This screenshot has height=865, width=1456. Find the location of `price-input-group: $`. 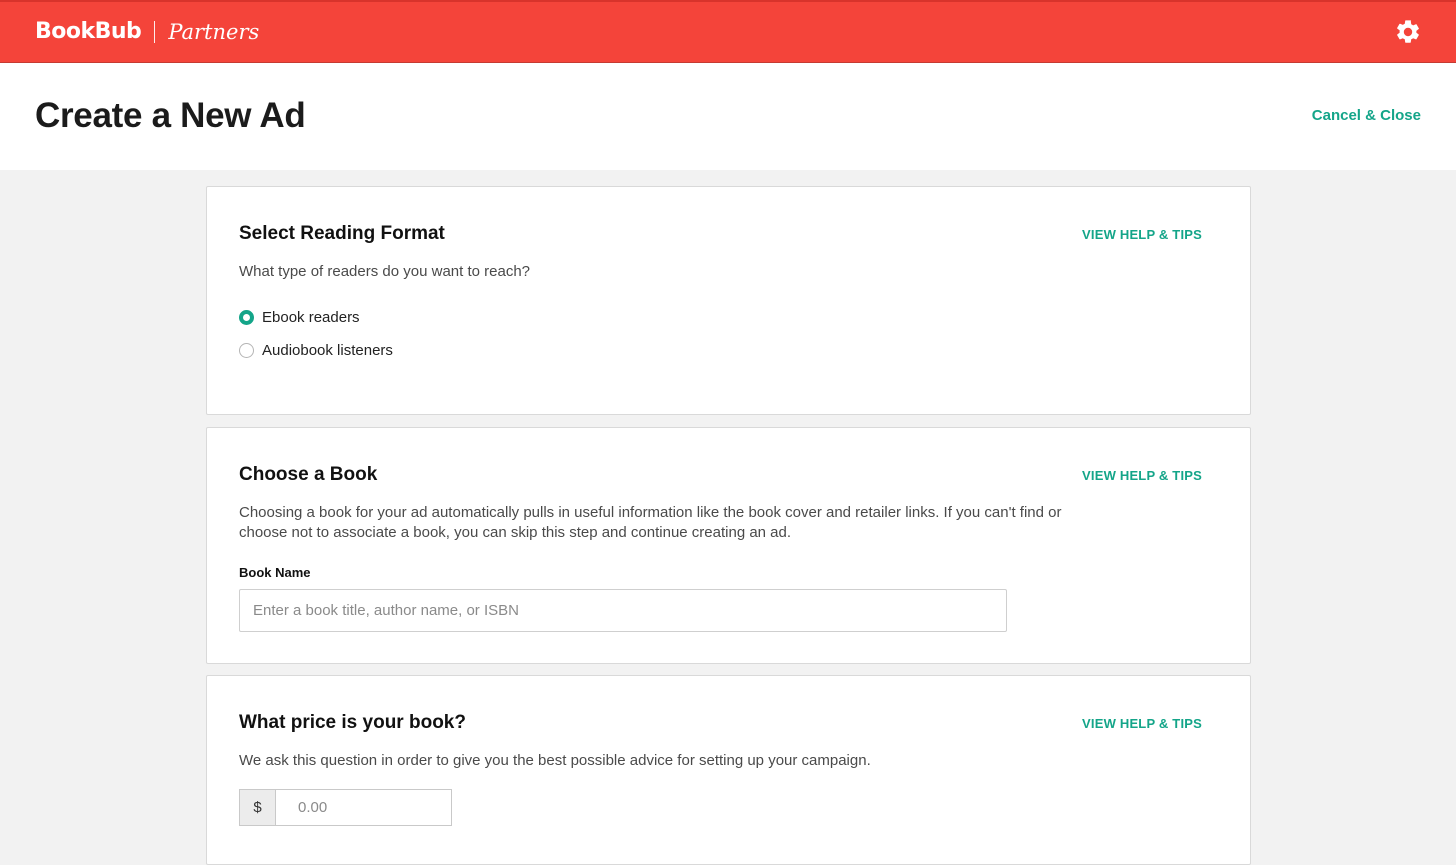

price-input-group: $ is located at coordinates (345, 807).